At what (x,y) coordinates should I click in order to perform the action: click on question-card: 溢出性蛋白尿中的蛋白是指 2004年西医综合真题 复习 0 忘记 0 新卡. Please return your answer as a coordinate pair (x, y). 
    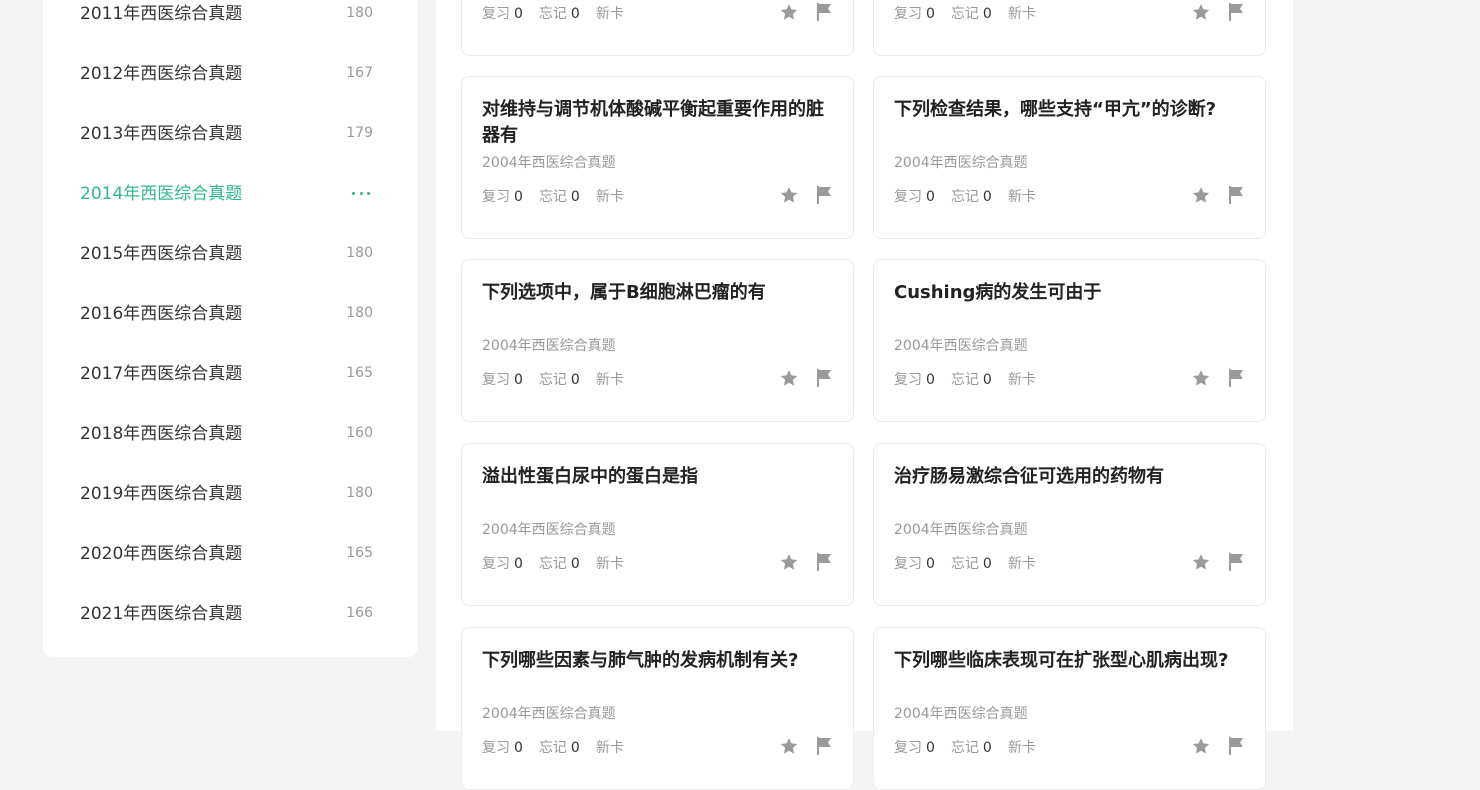
    Looking at the image, I should click on (657, 524).